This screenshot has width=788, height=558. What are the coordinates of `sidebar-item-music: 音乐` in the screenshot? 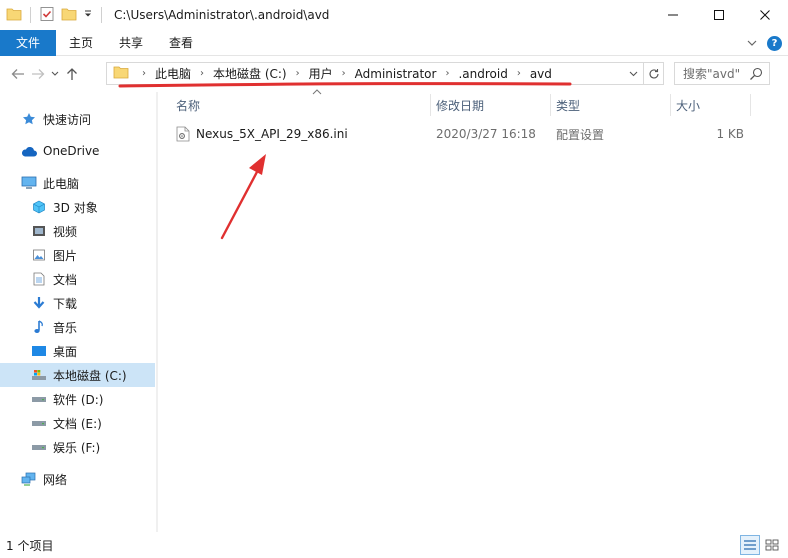 It's located at (53, 327).